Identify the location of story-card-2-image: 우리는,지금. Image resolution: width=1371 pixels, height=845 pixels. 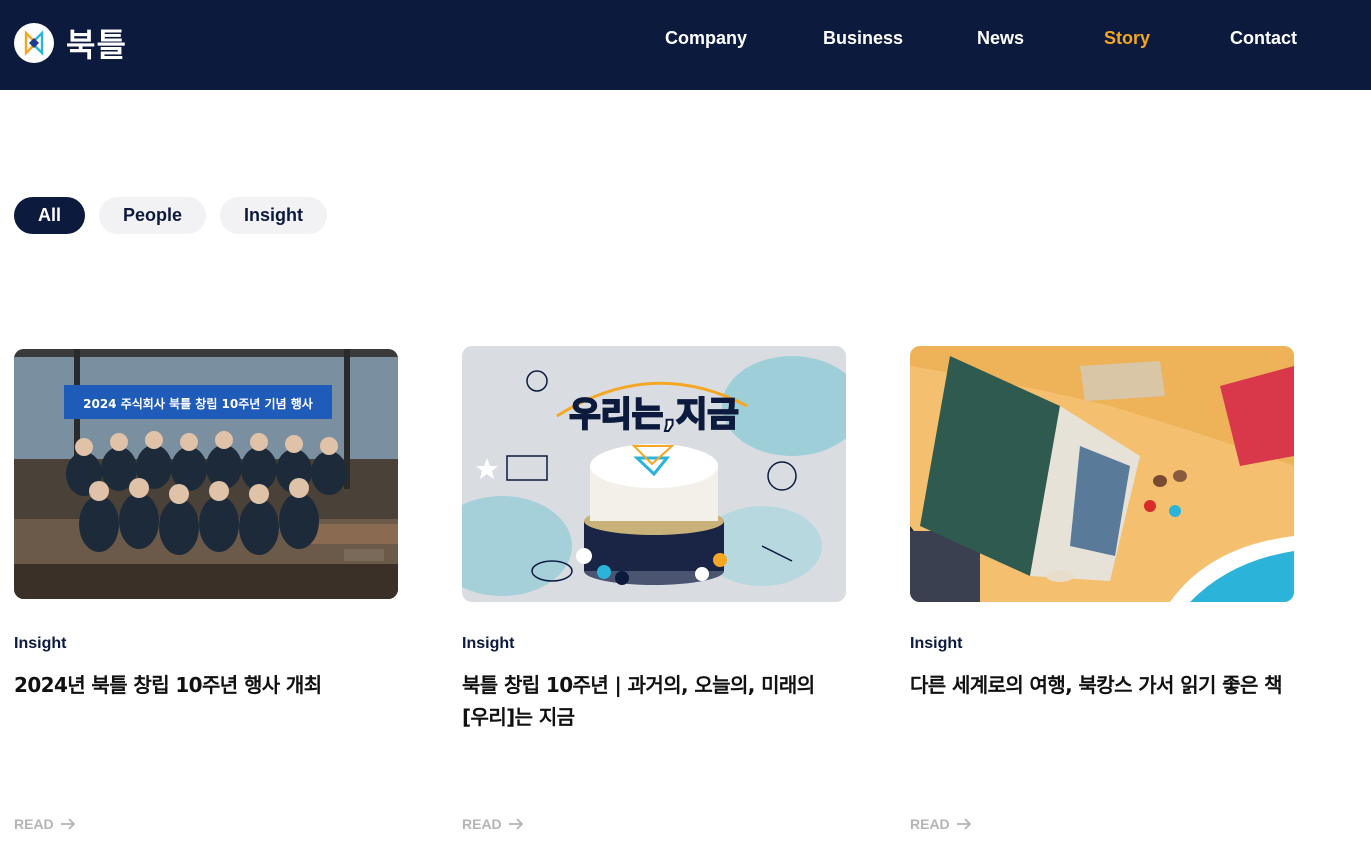
(654, 474).